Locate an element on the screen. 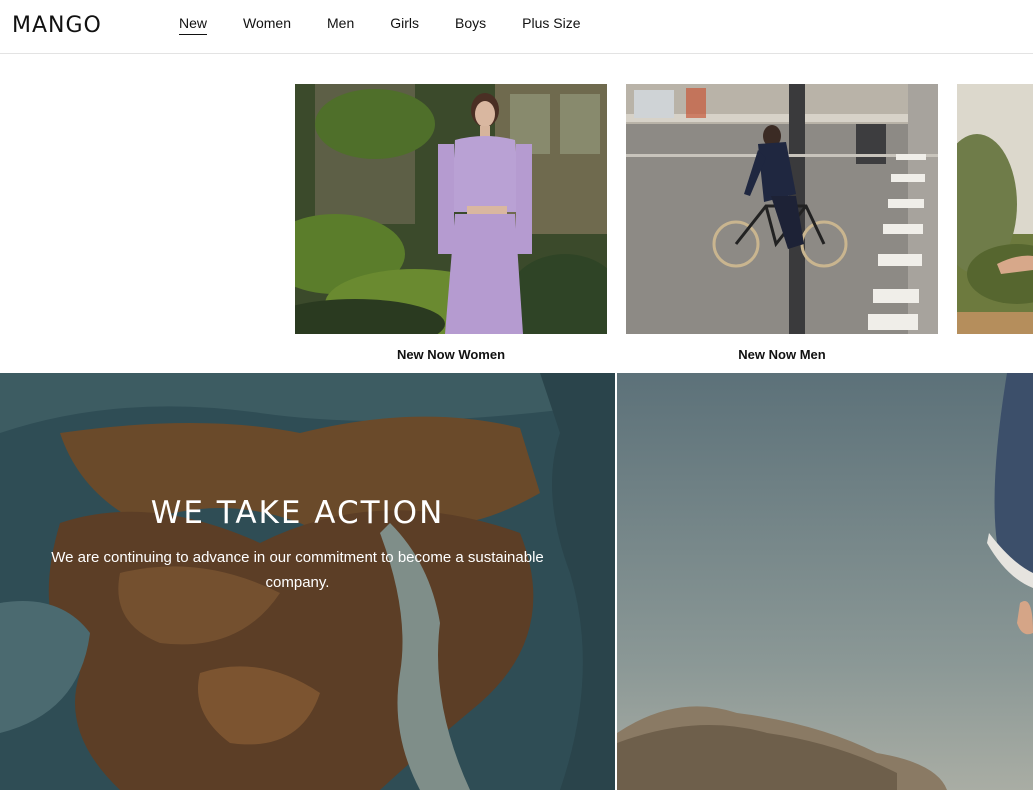  card-partial is located at coordinates (995, 215).